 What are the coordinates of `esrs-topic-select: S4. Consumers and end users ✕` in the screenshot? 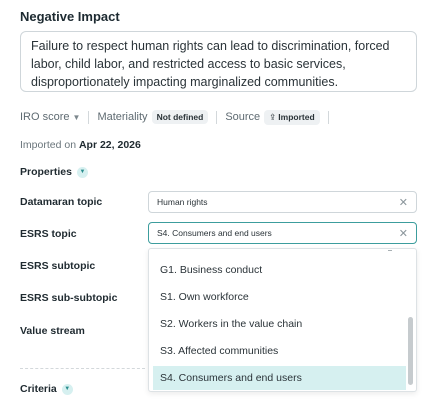 It's located at (282, 233).